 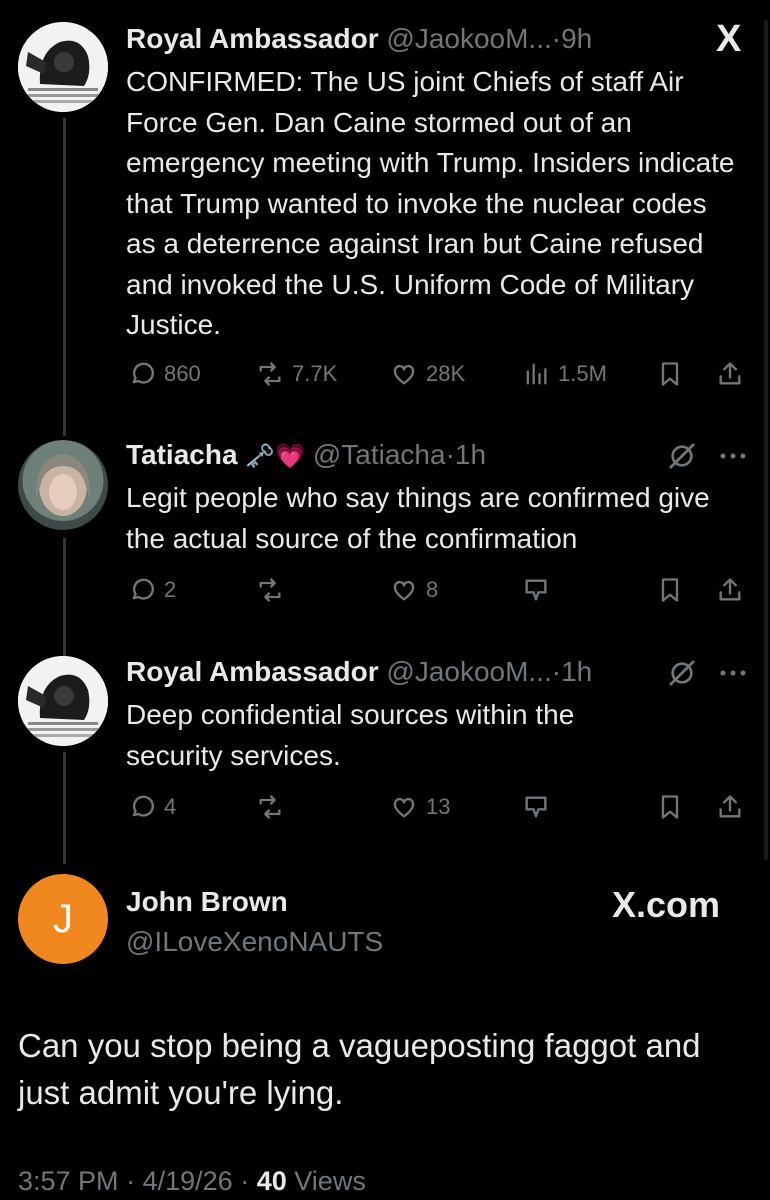 I want to click on close-icon: X, so click(x=728, y=39).